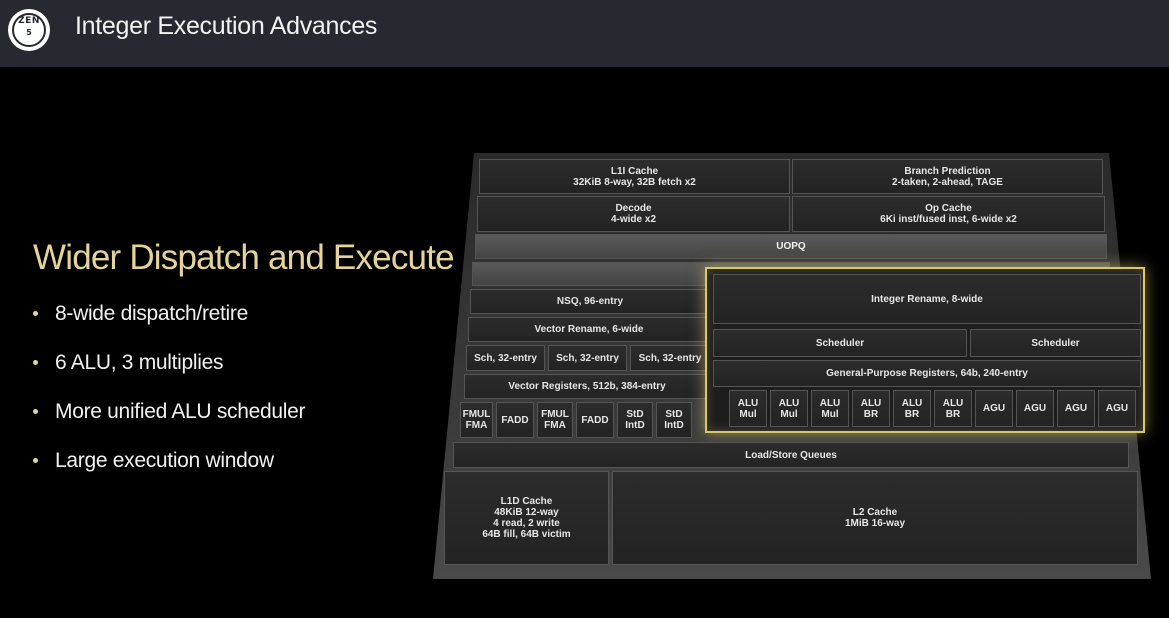 The image size is (1169, 618). What do you see at coordinates (169, 420) in the screenshot?
I see `bullet-item: More unified ALU scheduler` at bounding box center [169, 420].